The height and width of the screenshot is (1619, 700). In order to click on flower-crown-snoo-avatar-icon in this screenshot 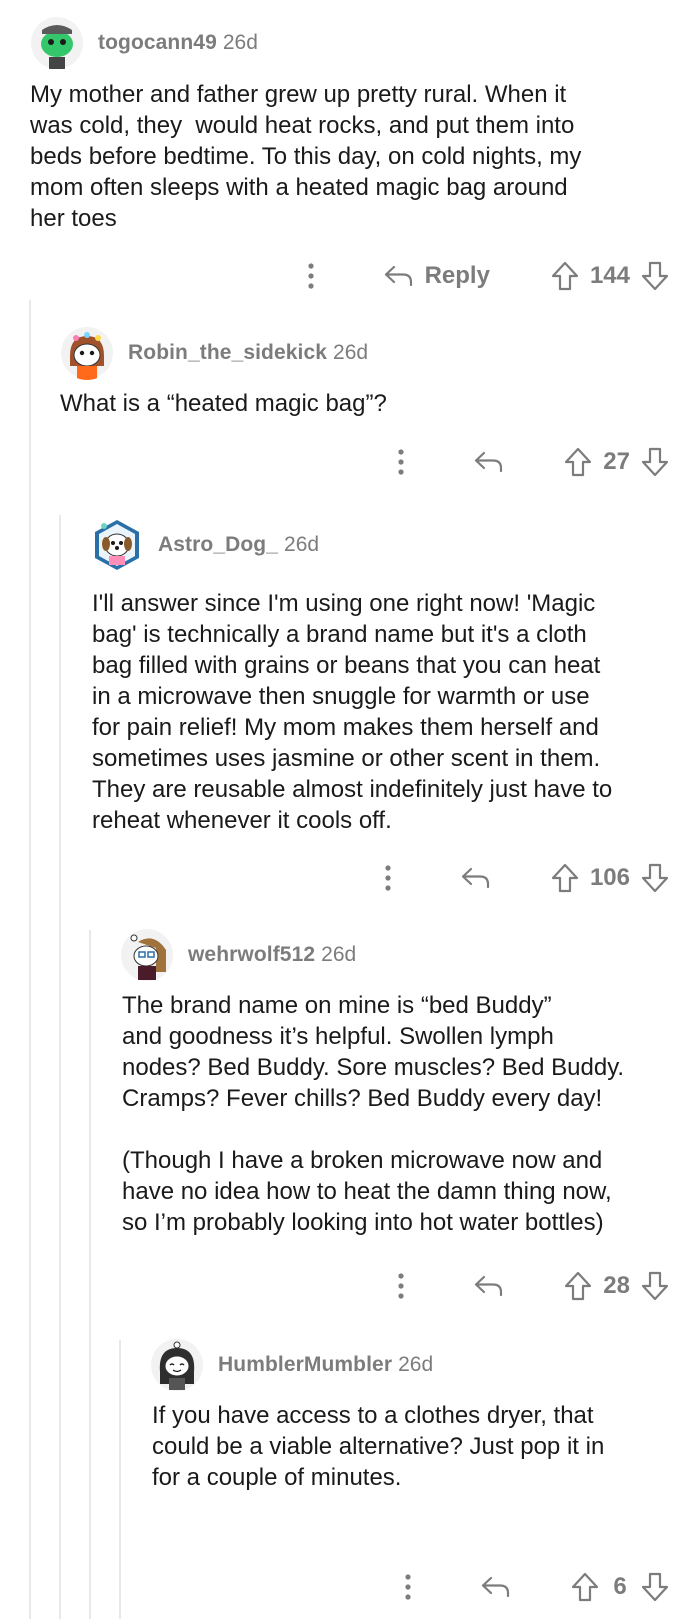, I will do `click(87, 353)`.